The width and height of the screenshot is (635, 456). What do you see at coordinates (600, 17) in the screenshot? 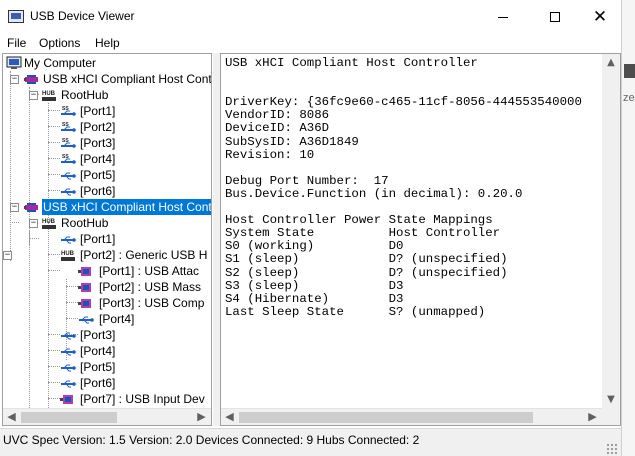
I see `close-button: ✕` at bounding box center [600, 17].